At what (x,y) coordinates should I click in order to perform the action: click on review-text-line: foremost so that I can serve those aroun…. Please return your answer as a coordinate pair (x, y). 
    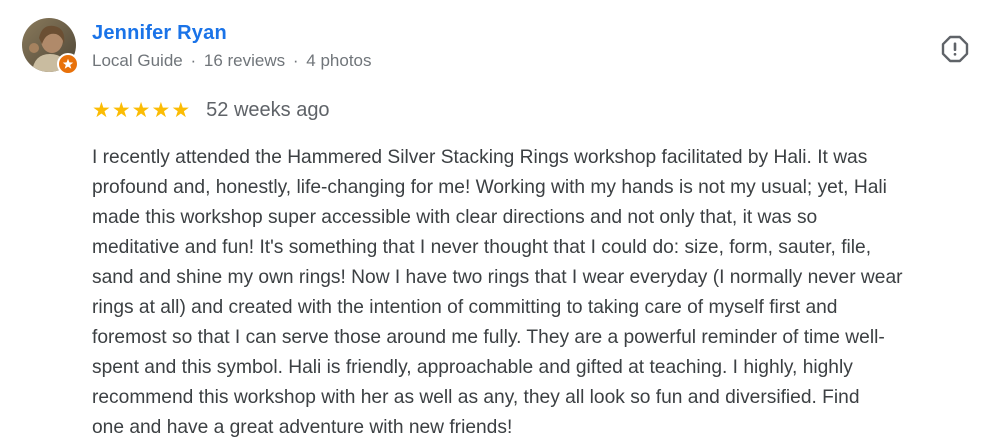
    Looking at the image, I should click on (488, 337).